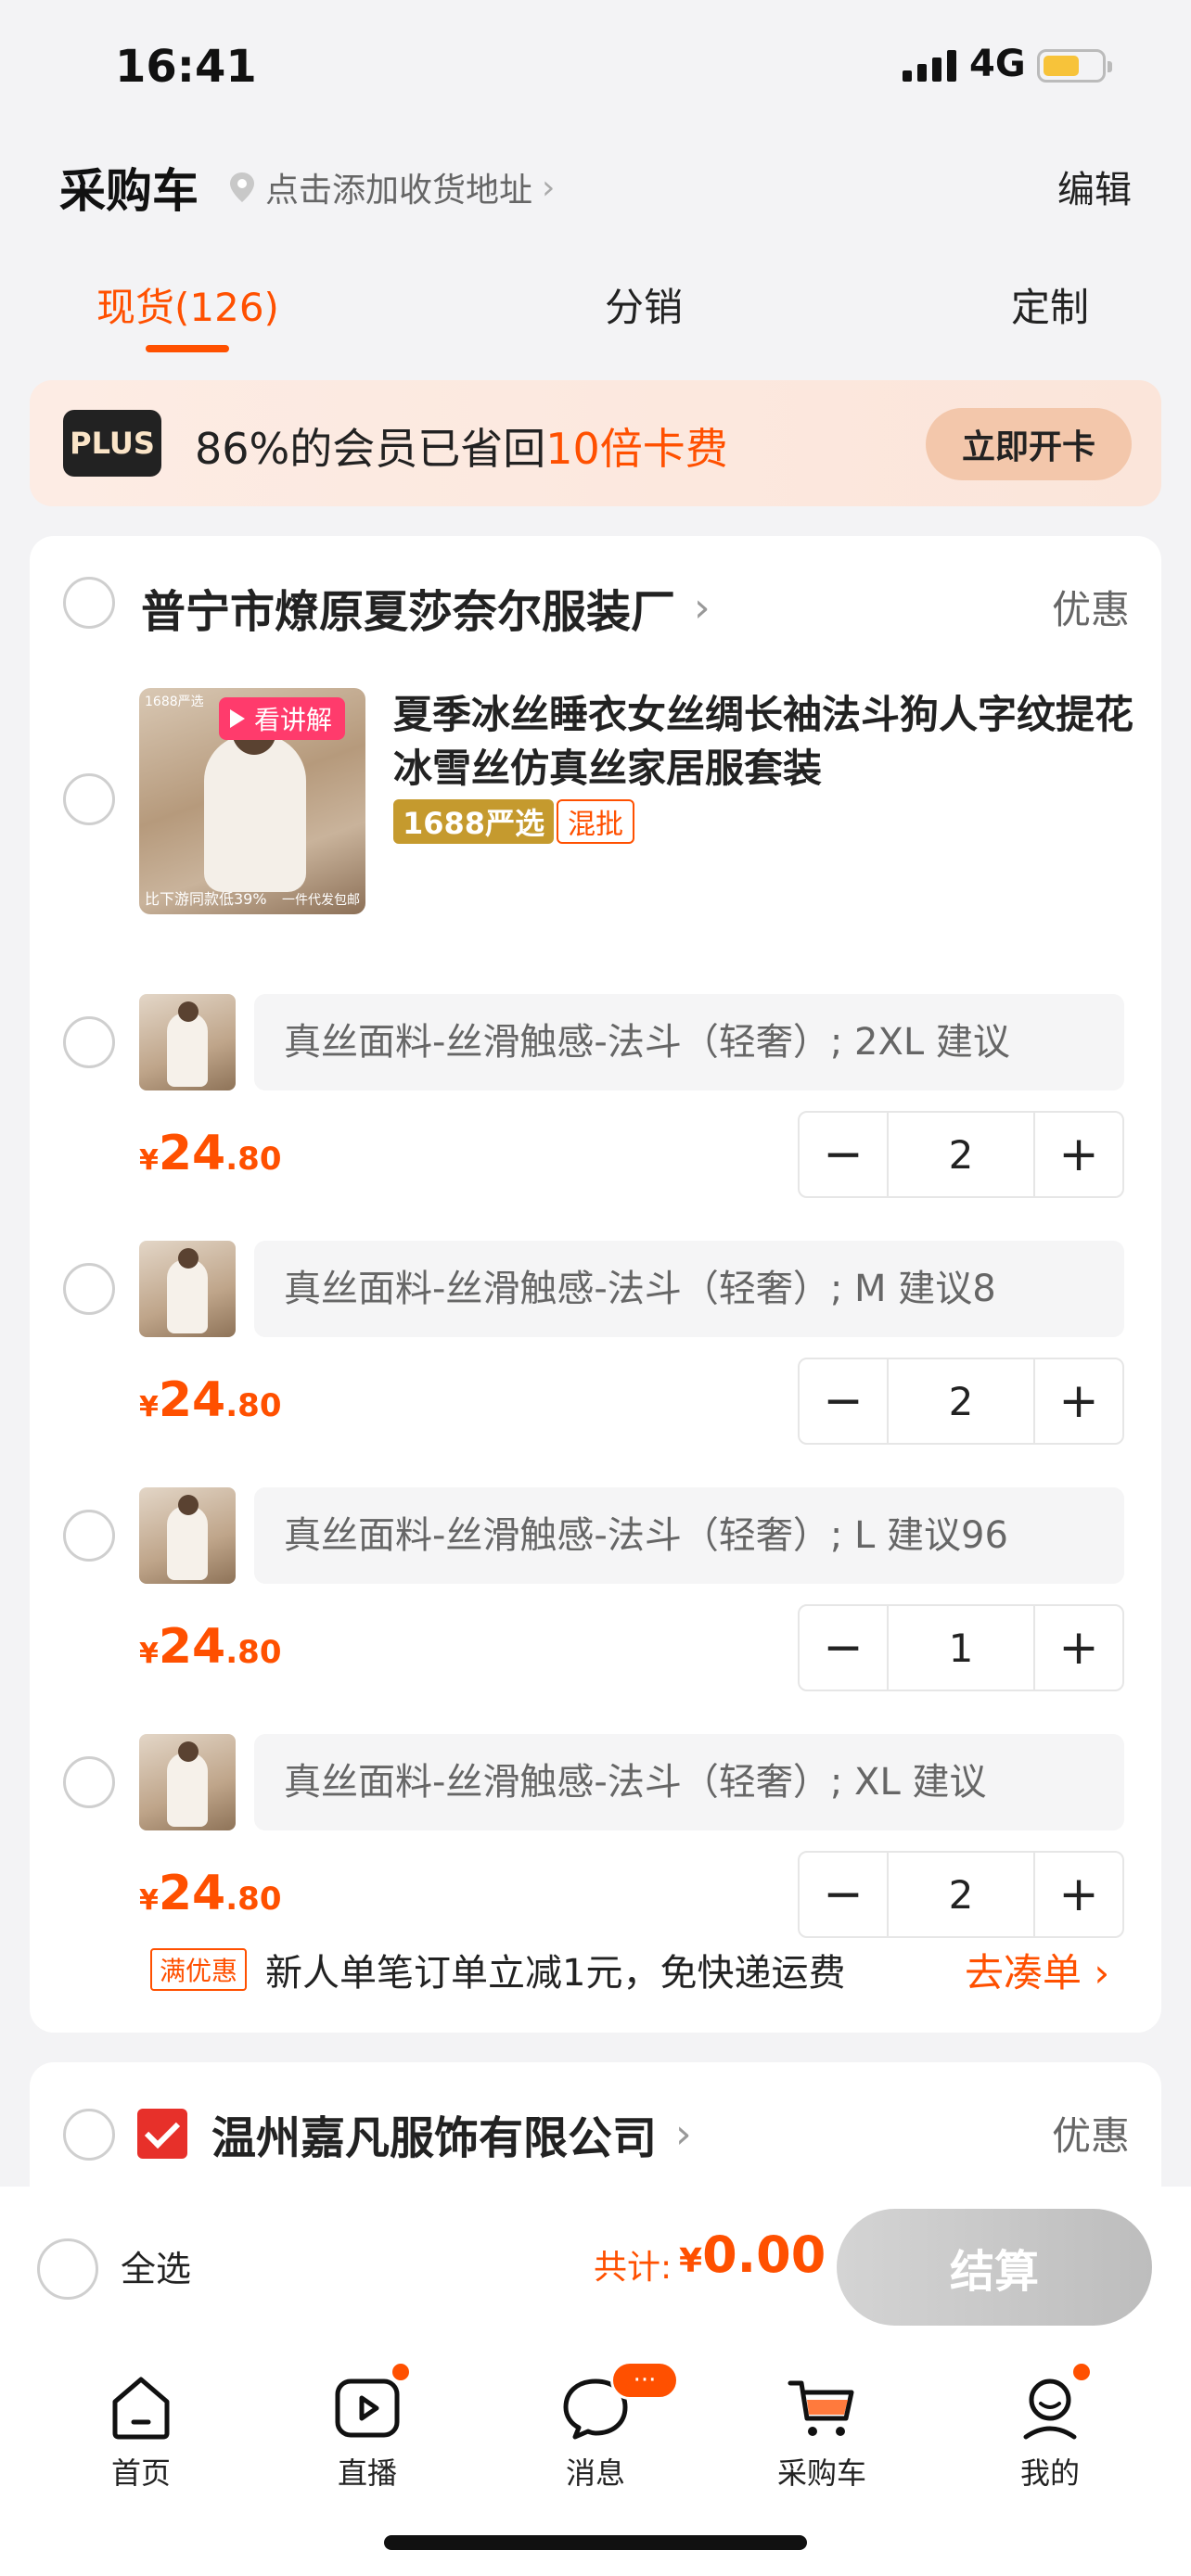 The height and width of the screenshot is (2576, 1191). I want to click on tabbar-home: 首页, so click(141, 2426).